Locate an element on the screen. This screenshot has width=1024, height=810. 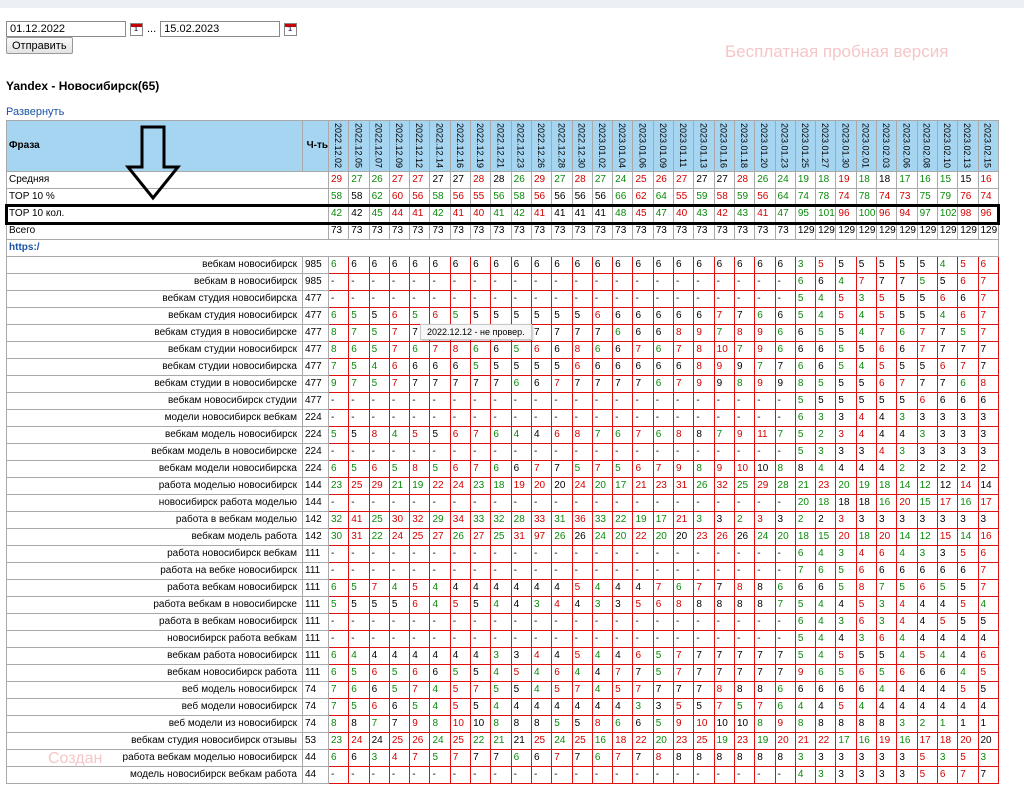
col-date-header: 2023.02.08 is located at coordinates (927, 146).